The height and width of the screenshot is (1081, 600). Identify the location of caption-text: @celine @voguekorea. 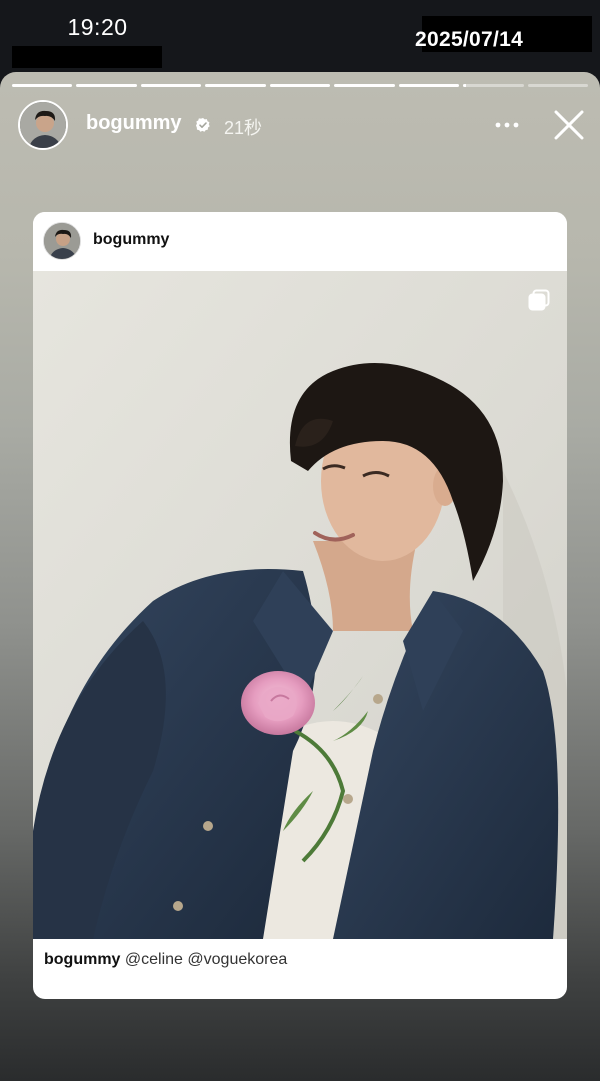
(206, 959).